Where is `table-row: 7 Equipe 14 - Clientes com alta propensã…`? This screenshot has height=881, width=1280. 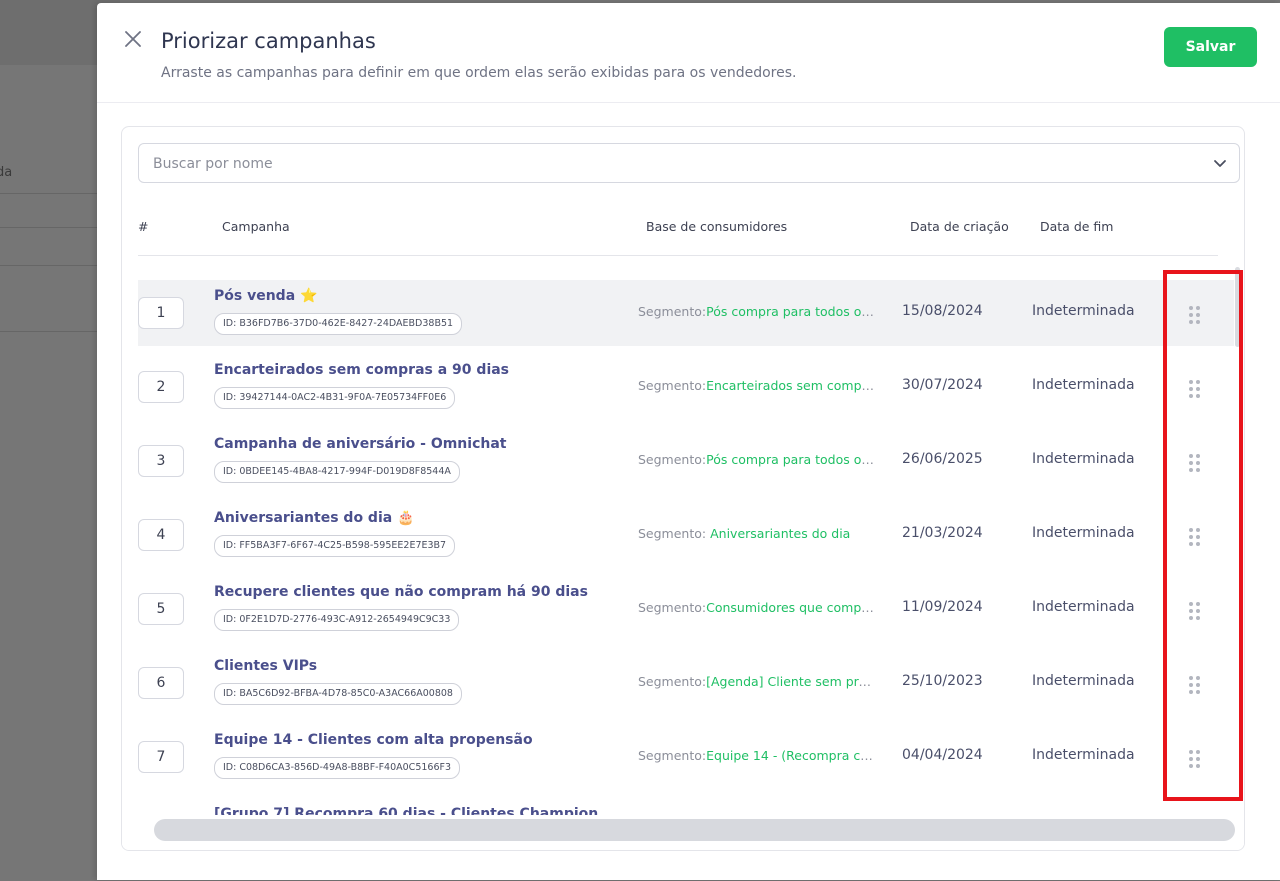 table-row: 7 Equipe 14 - Clientes com alta propensã… is located at coordinates (686, 757).